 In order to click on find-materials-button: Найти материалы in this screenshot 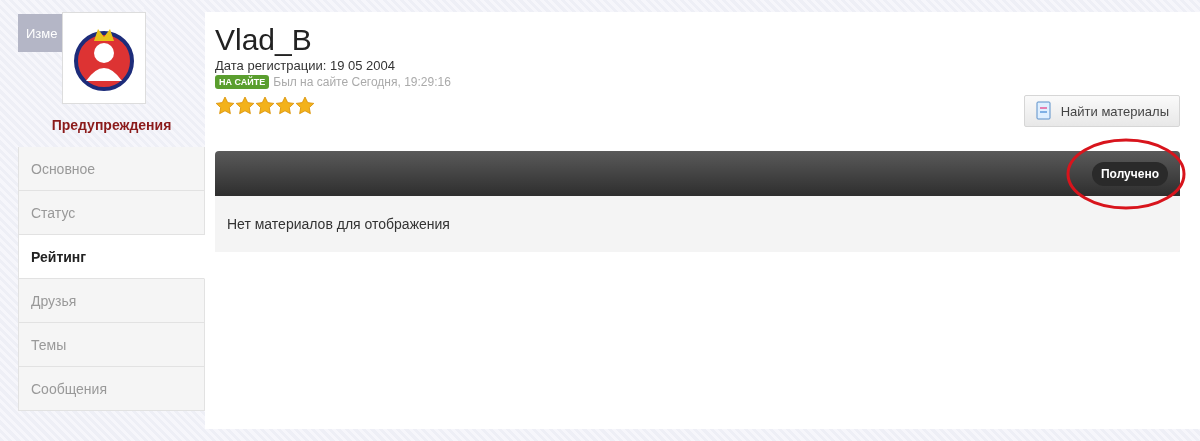, I will do `click(1101, 111)`.